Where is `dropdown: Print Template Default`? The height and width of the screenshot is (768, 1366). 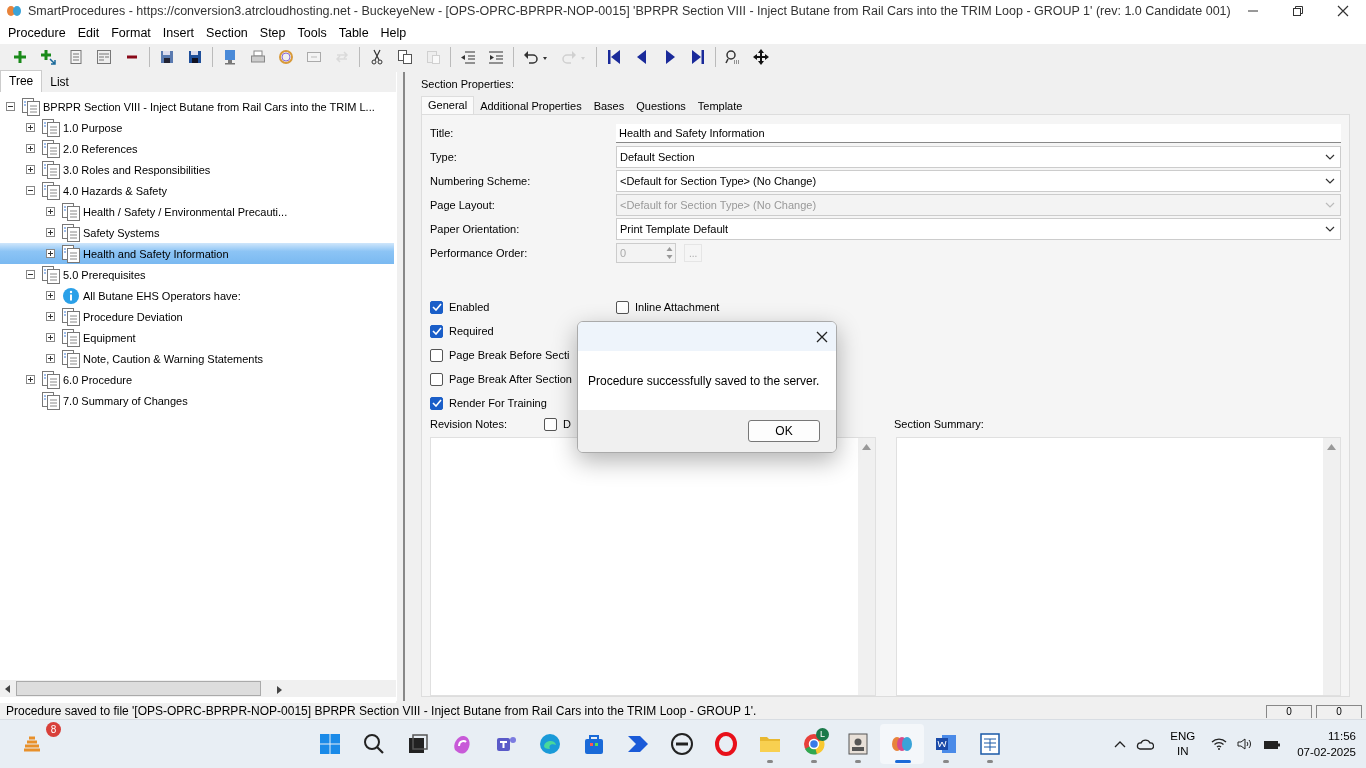
dropdown: Print Template Default is located at coordinates (978, 229).